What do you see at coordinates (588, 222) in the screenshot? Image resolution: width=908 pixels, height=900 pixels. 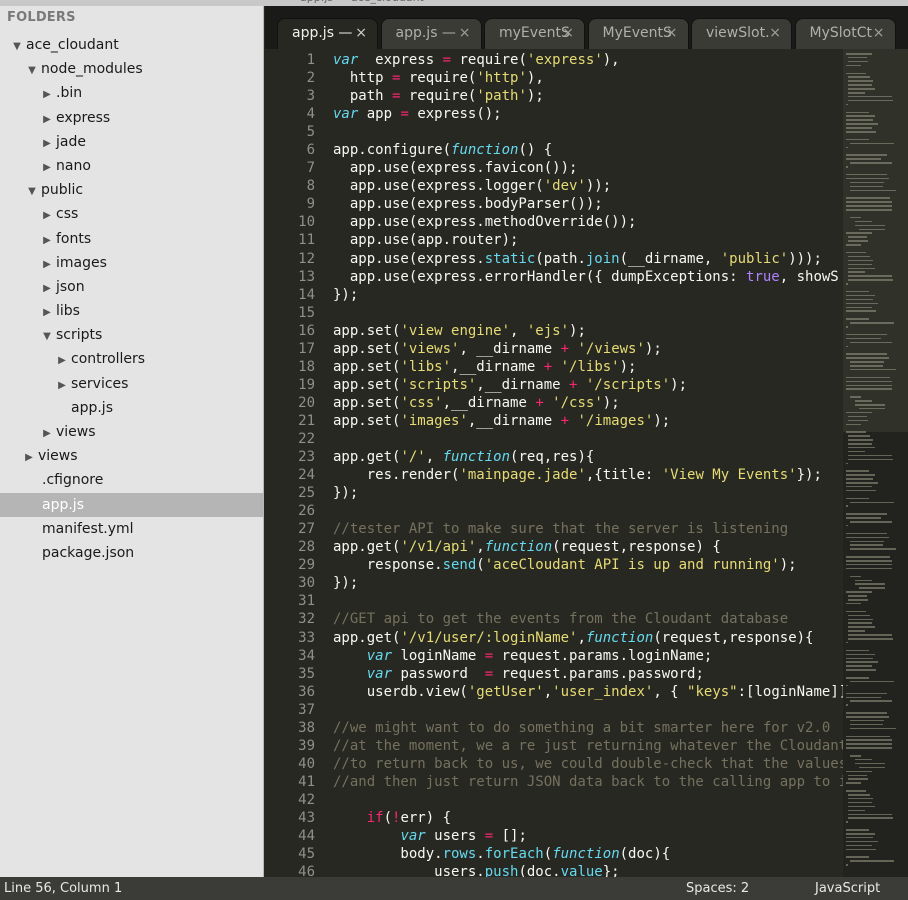 I see `code-line: app.use(express.methodOverride());` at bounding box center [588, 222].